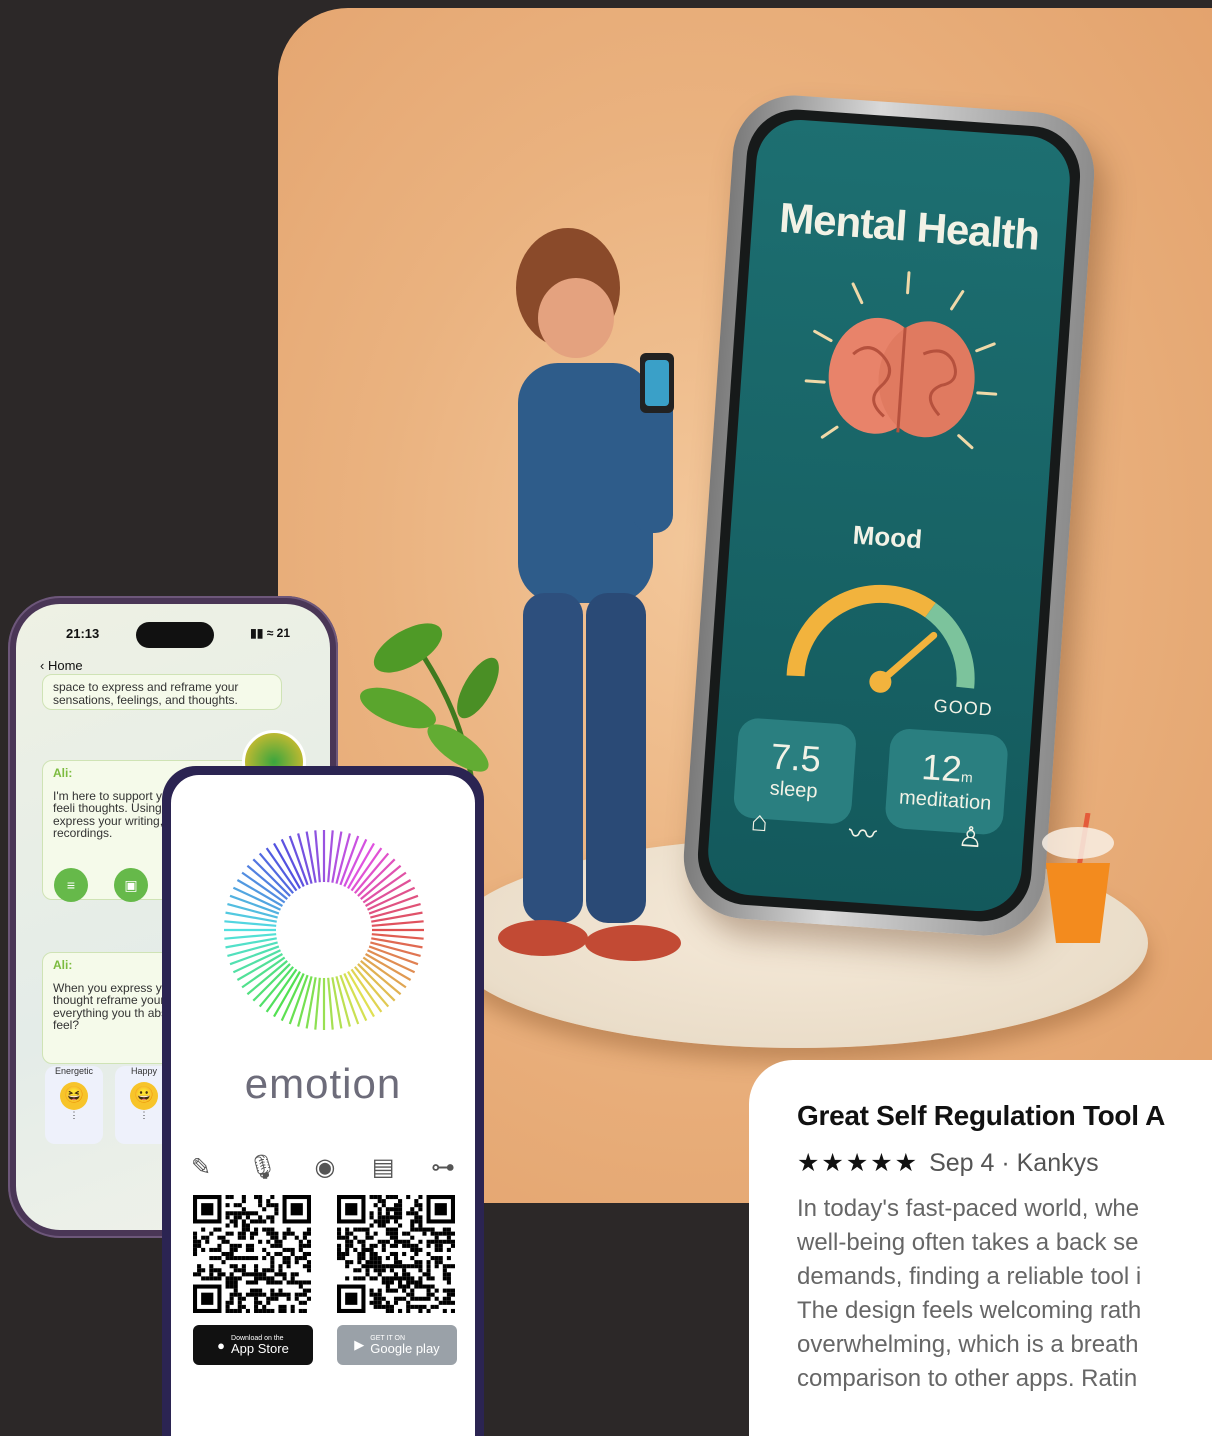 The height and width of the screenshot is (1436, 1212). What do you see at coordinates (383, 1167) in the screenshot?
I see `image-icon: ▤` at bounding box center [383, 1167].